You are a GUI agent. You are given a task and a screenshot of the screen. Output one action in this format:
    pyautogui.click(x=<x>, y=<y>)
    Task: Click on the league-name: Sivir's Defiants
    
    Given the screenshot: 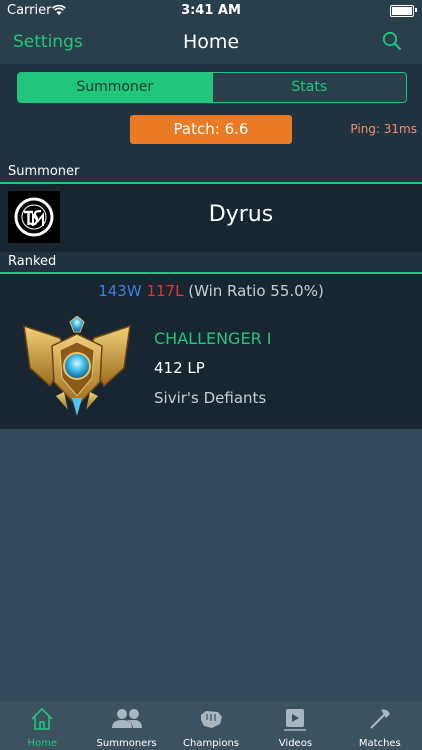 What is the action you would take?
    pyautogui.click(x=210, y=398)
    